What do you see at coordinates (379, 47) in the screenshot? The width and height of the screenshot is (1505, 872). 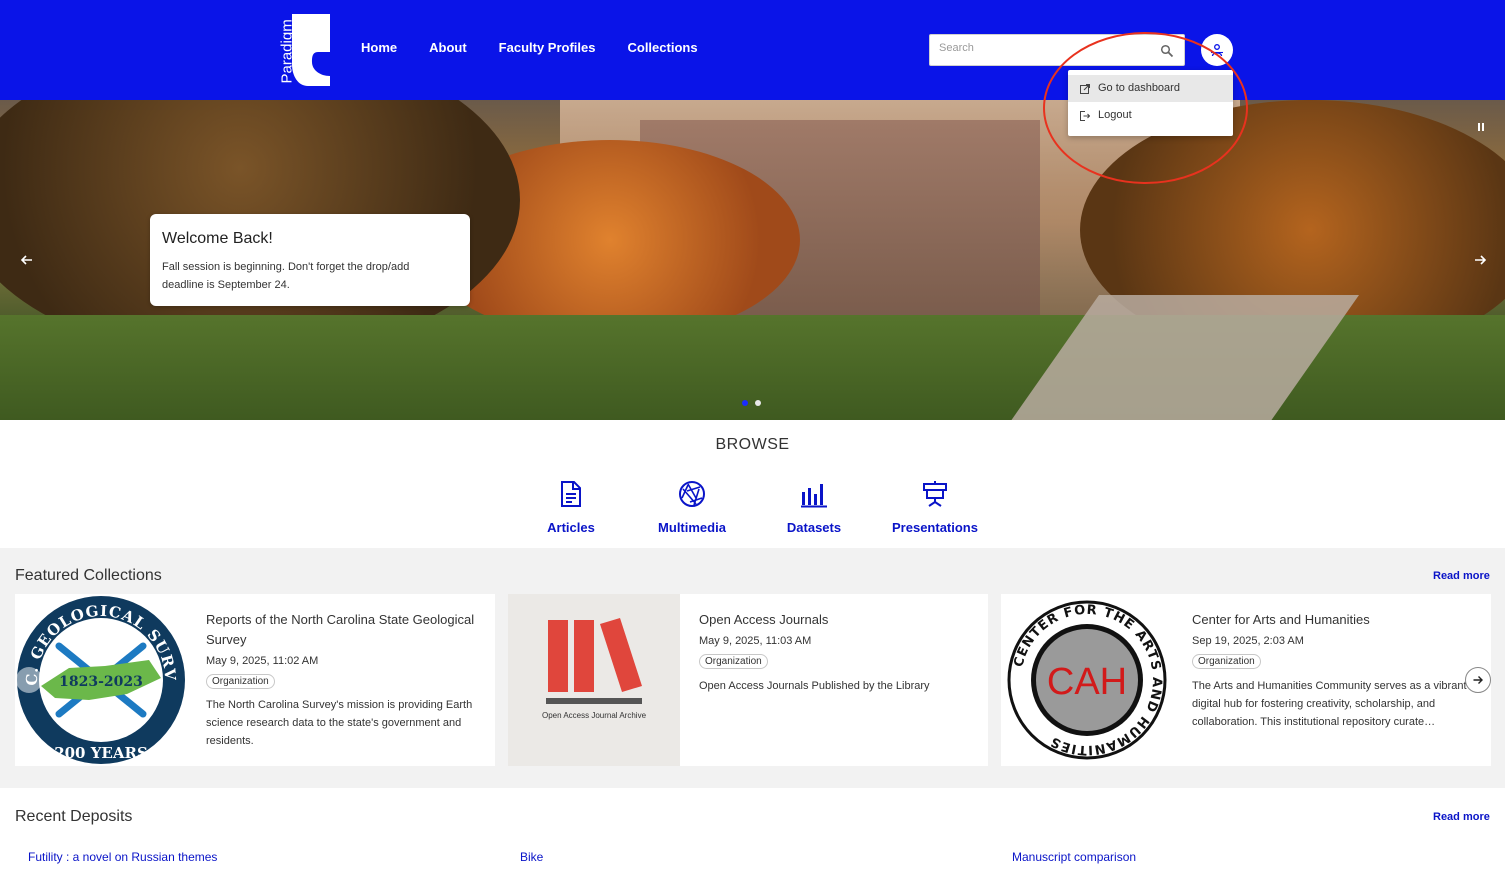 I see `nav-home: Home` at bounding box center [379, 47].